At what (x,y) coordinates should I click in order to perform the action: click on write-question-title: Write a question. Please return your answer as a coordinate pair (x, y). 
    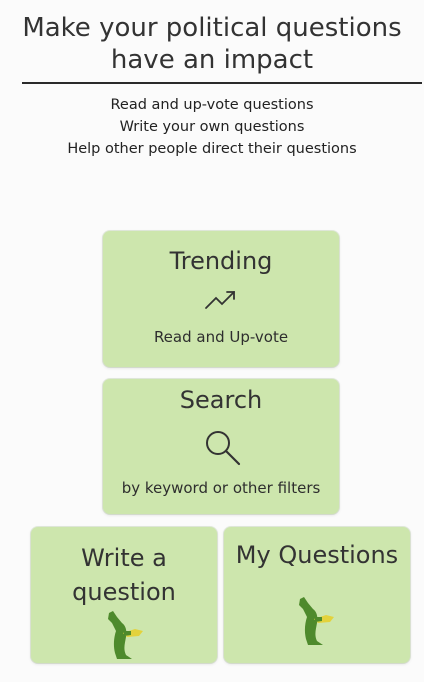
    Looking at the image, I should click on (124, 575).